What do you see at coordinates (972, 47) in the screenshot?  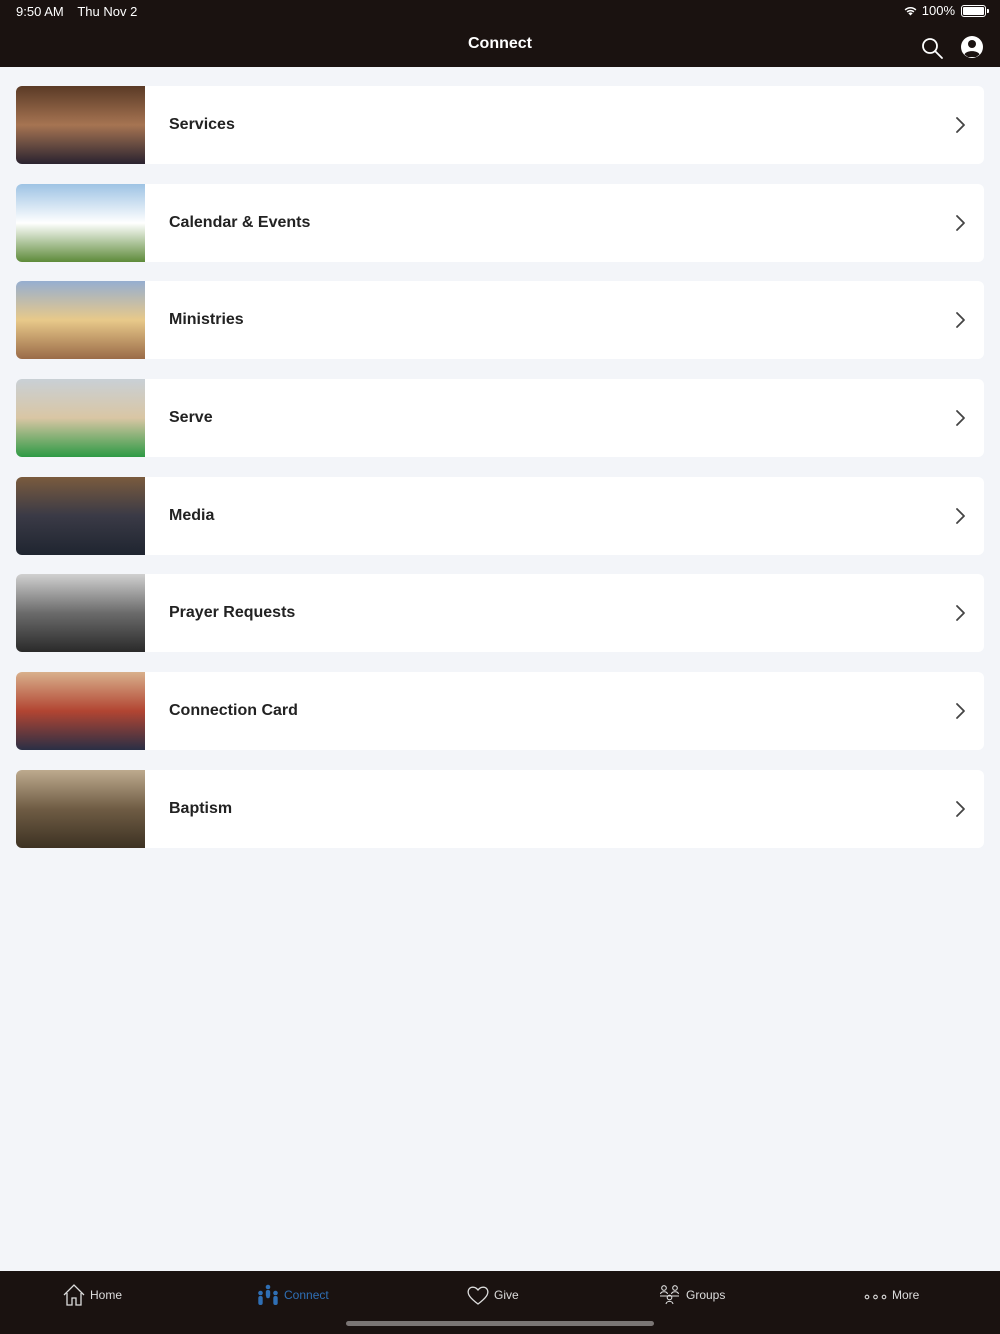 I see `profile-icon` at bounding box center [972, 47].